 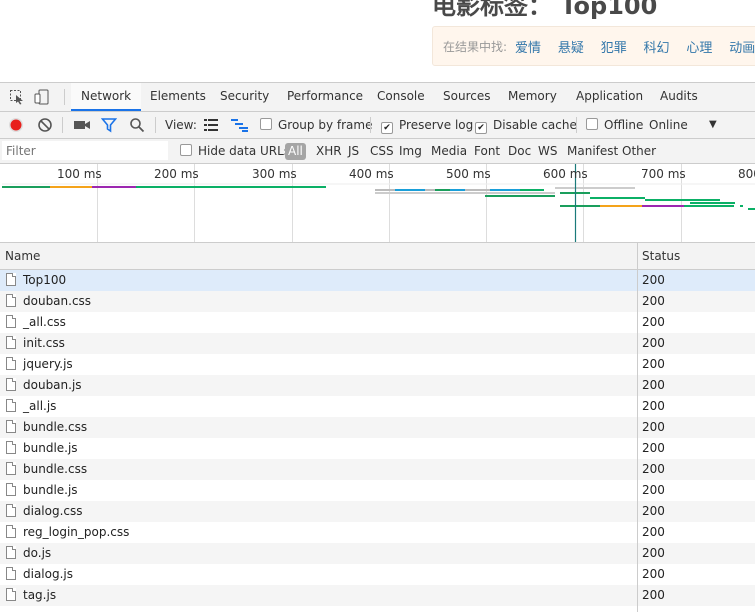 I want to click on tab-application: Application, so click(x=609, y=97).